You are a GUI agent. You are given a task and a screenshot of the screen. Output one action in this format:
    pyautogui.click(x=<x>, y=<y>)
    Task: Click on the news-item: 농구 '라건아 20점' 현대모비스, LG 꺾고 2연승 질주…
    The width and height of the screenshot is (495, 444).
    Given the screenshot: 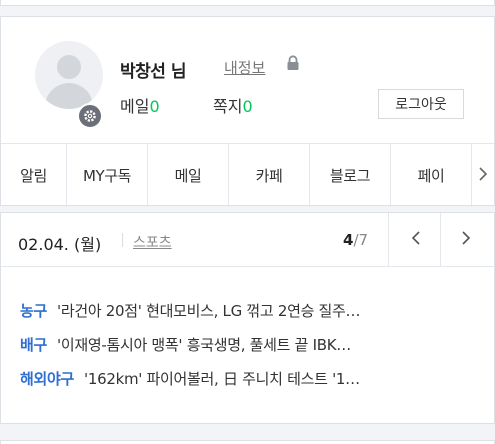 What is the action you would take?
    pyautogui.click(x=250, y=311)
    